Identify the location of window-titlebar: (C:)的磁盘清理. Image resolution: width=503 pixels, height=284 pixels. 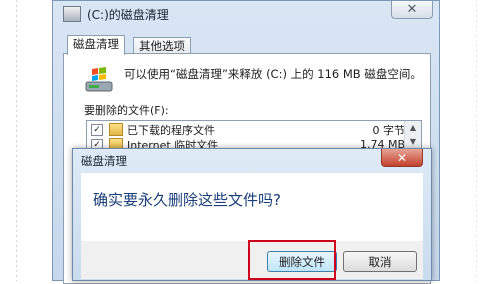
(243, 14).